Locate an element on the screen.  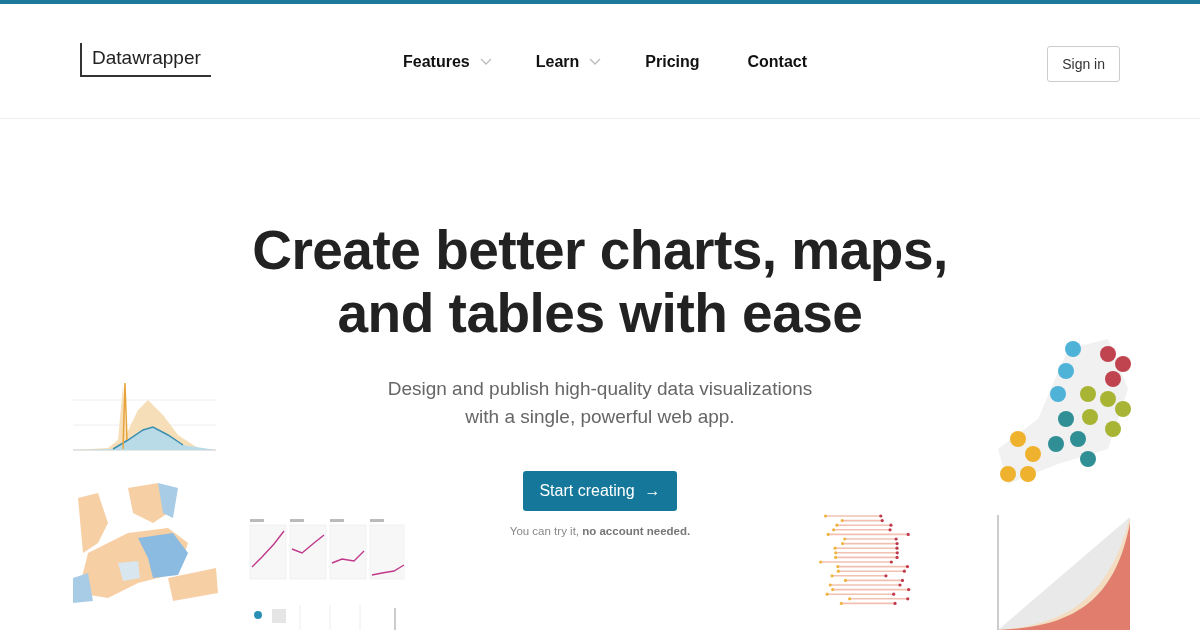
nav-link: Learn is located at coordinates (568, 61).